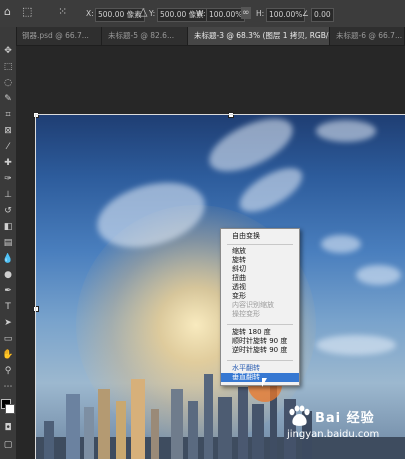  I want to click on eraser-tool-icon: ◧, so click(8, 227).